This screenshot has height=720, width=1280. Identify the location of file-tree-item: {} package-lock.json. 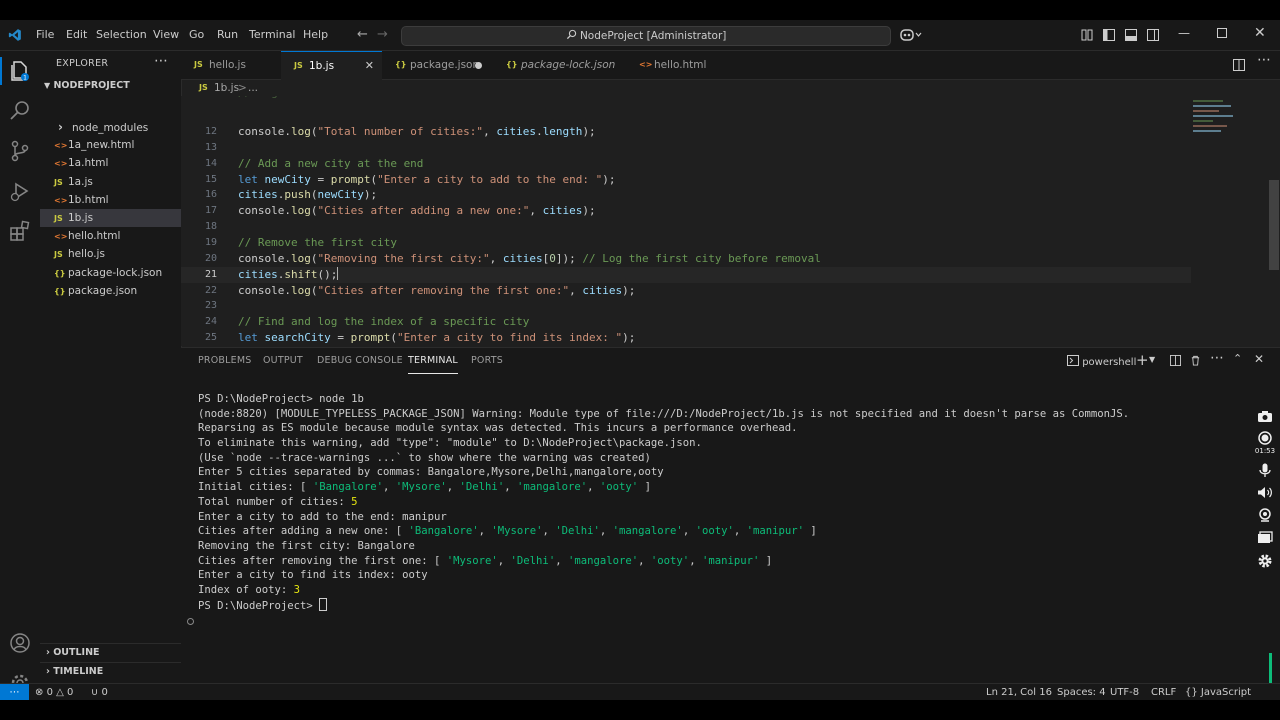
(110, 273).